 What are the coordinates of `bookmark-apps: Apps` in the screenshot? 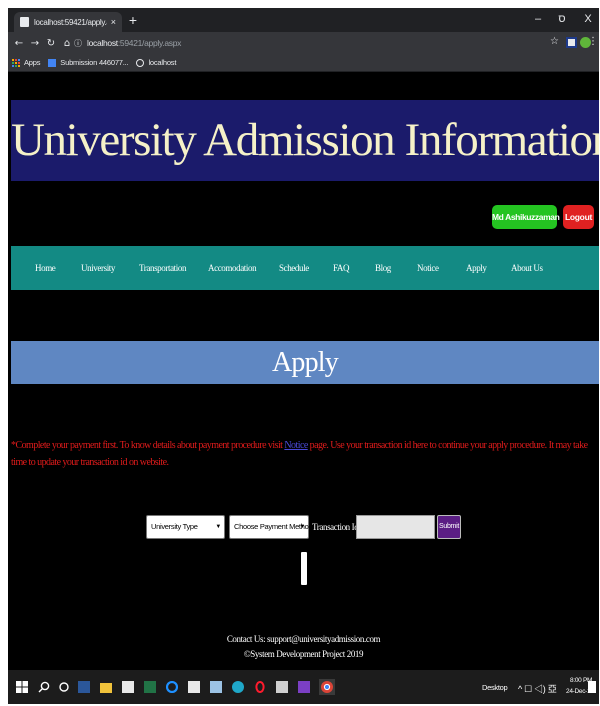 It's located at (26, 62).